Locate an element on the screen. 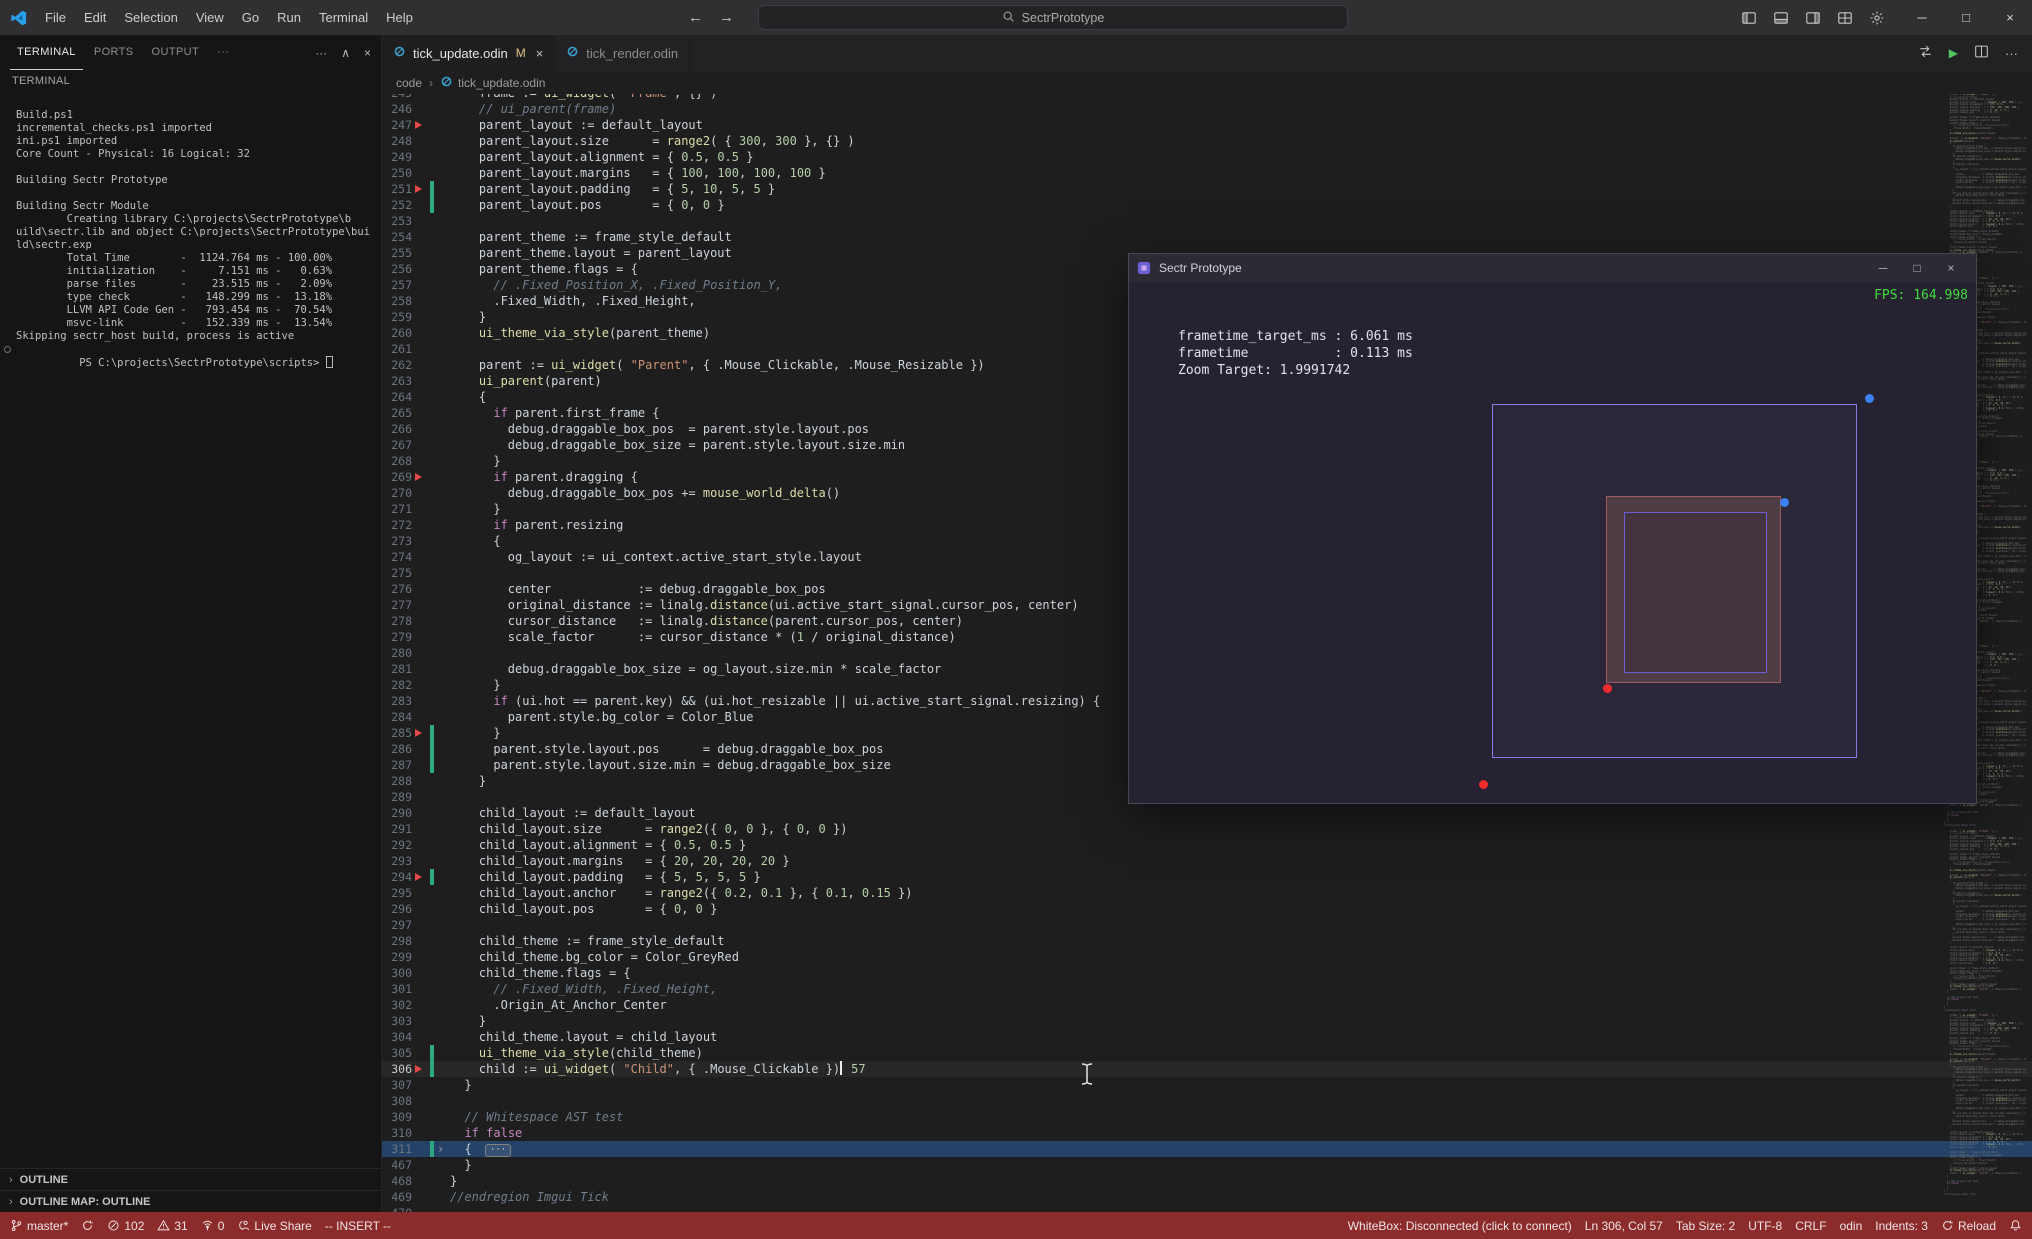 Image resolution: width=2032 pixels, height=1239 pixels. section-outline-map-outline: › OUTLINE MAP: OUTLINE is located at coordinates (190, 1201).